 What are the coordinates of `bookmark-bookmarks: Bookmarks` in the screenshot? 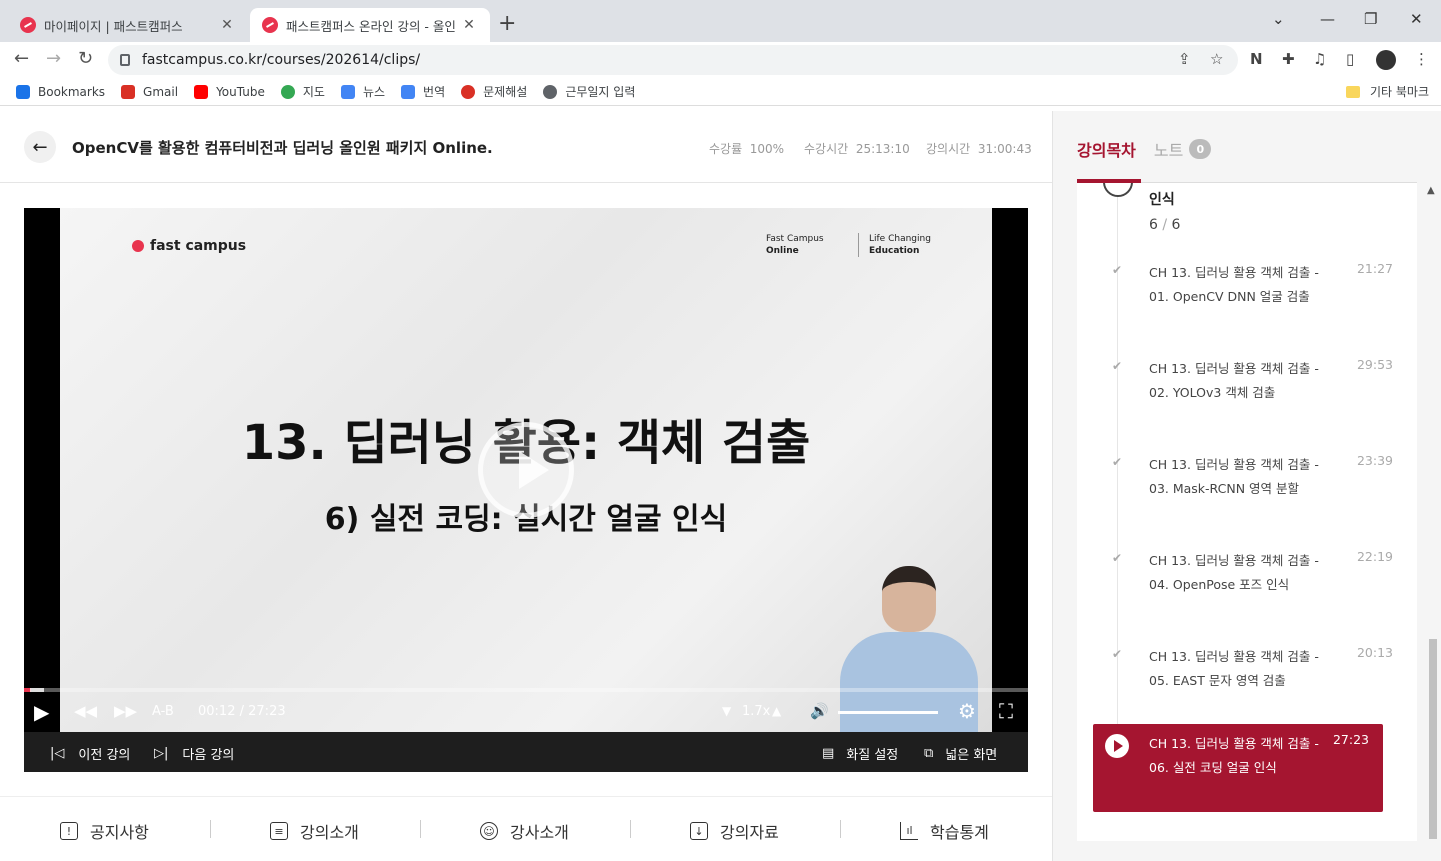 It's located at (61, 91).